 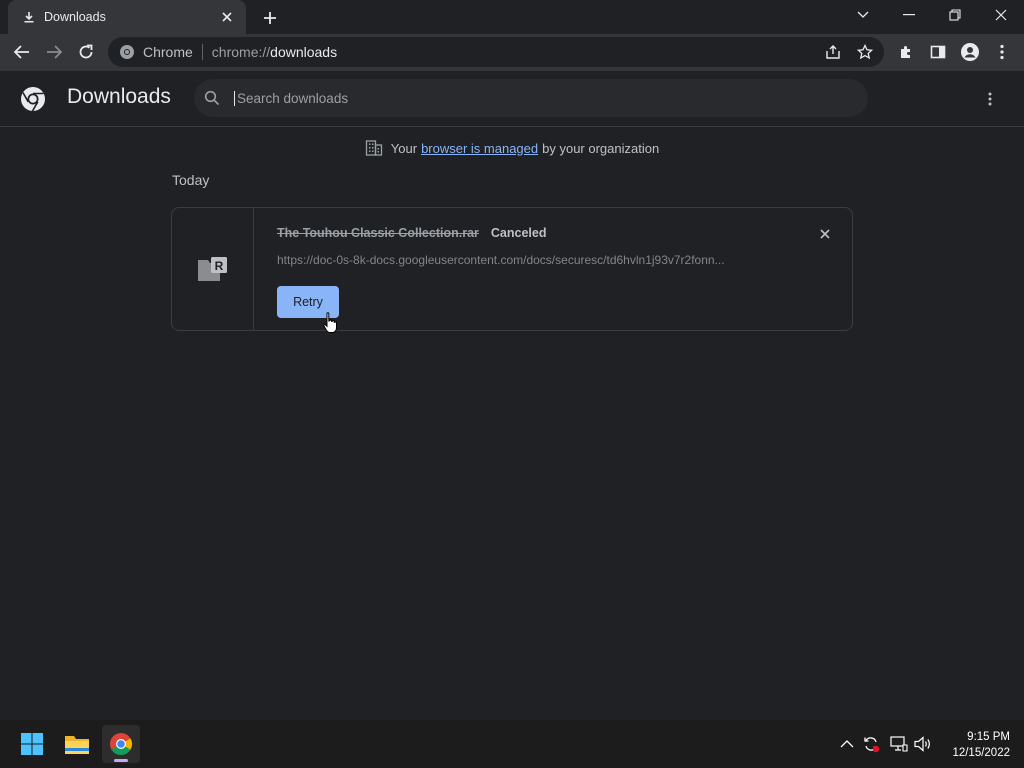 What do you see at coordinates (988, 737) in the screenshot?
I see `clock-time: 9:15 PM` at bounding box center [988, 737].